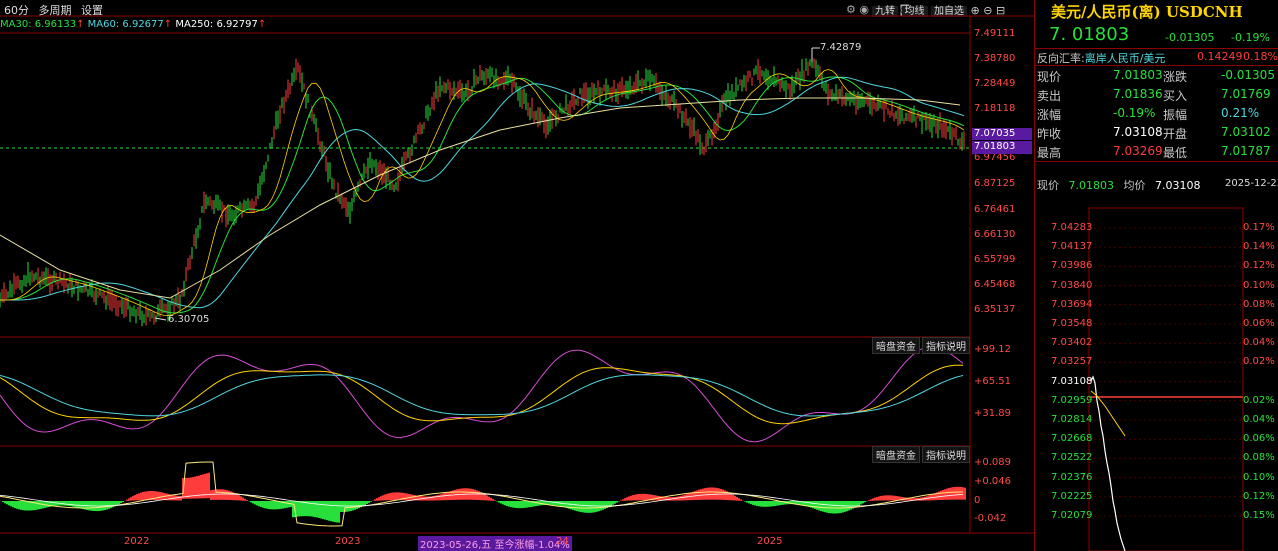 The image size is (1278, 551). I want to click on reverse-pct: 0.18%, so click(1260, 56).